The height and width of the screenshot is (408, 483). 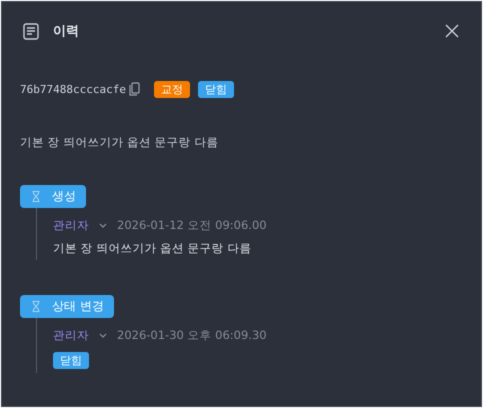 What do you see at coordinates (66, 31) in the screenshot?
I see `window-title: 이력` at bounding box center [66, 31].